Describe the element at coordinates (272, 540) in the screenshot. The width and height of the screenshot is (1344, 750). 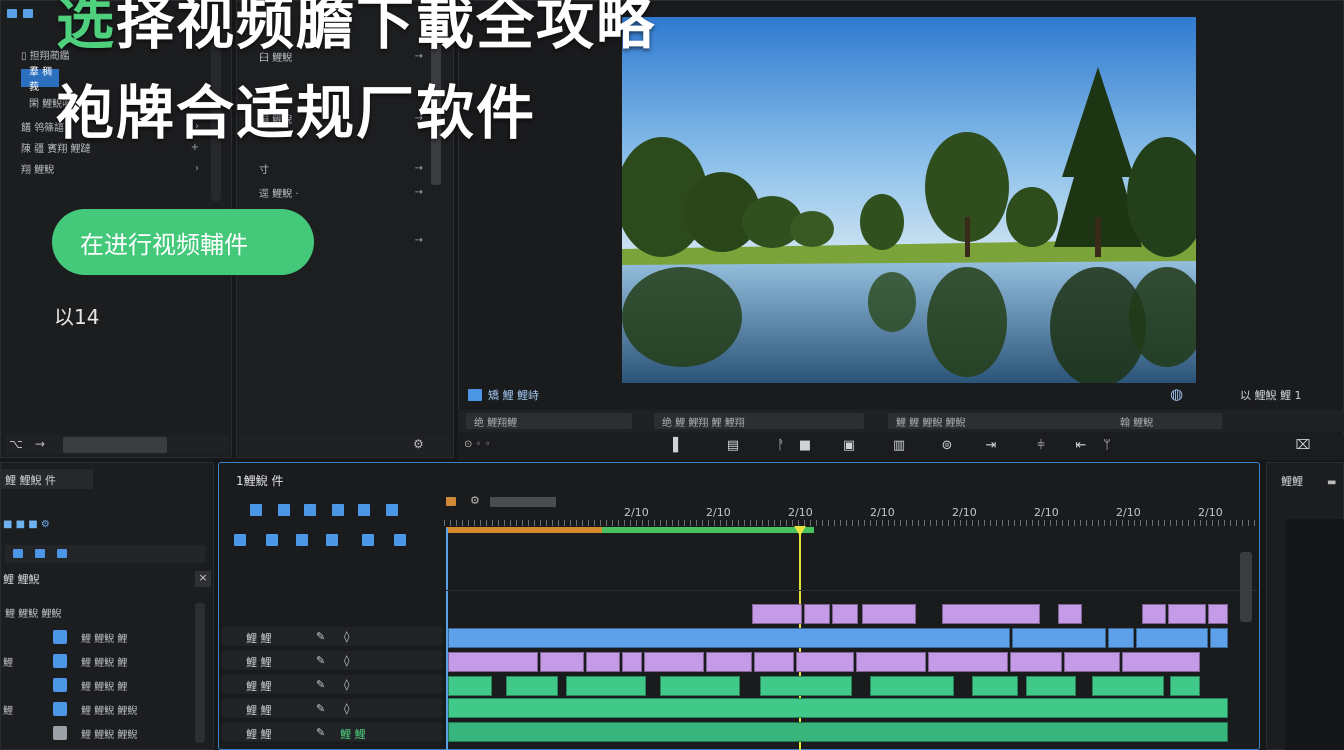
I see `zoom-tool-icon` at that location.